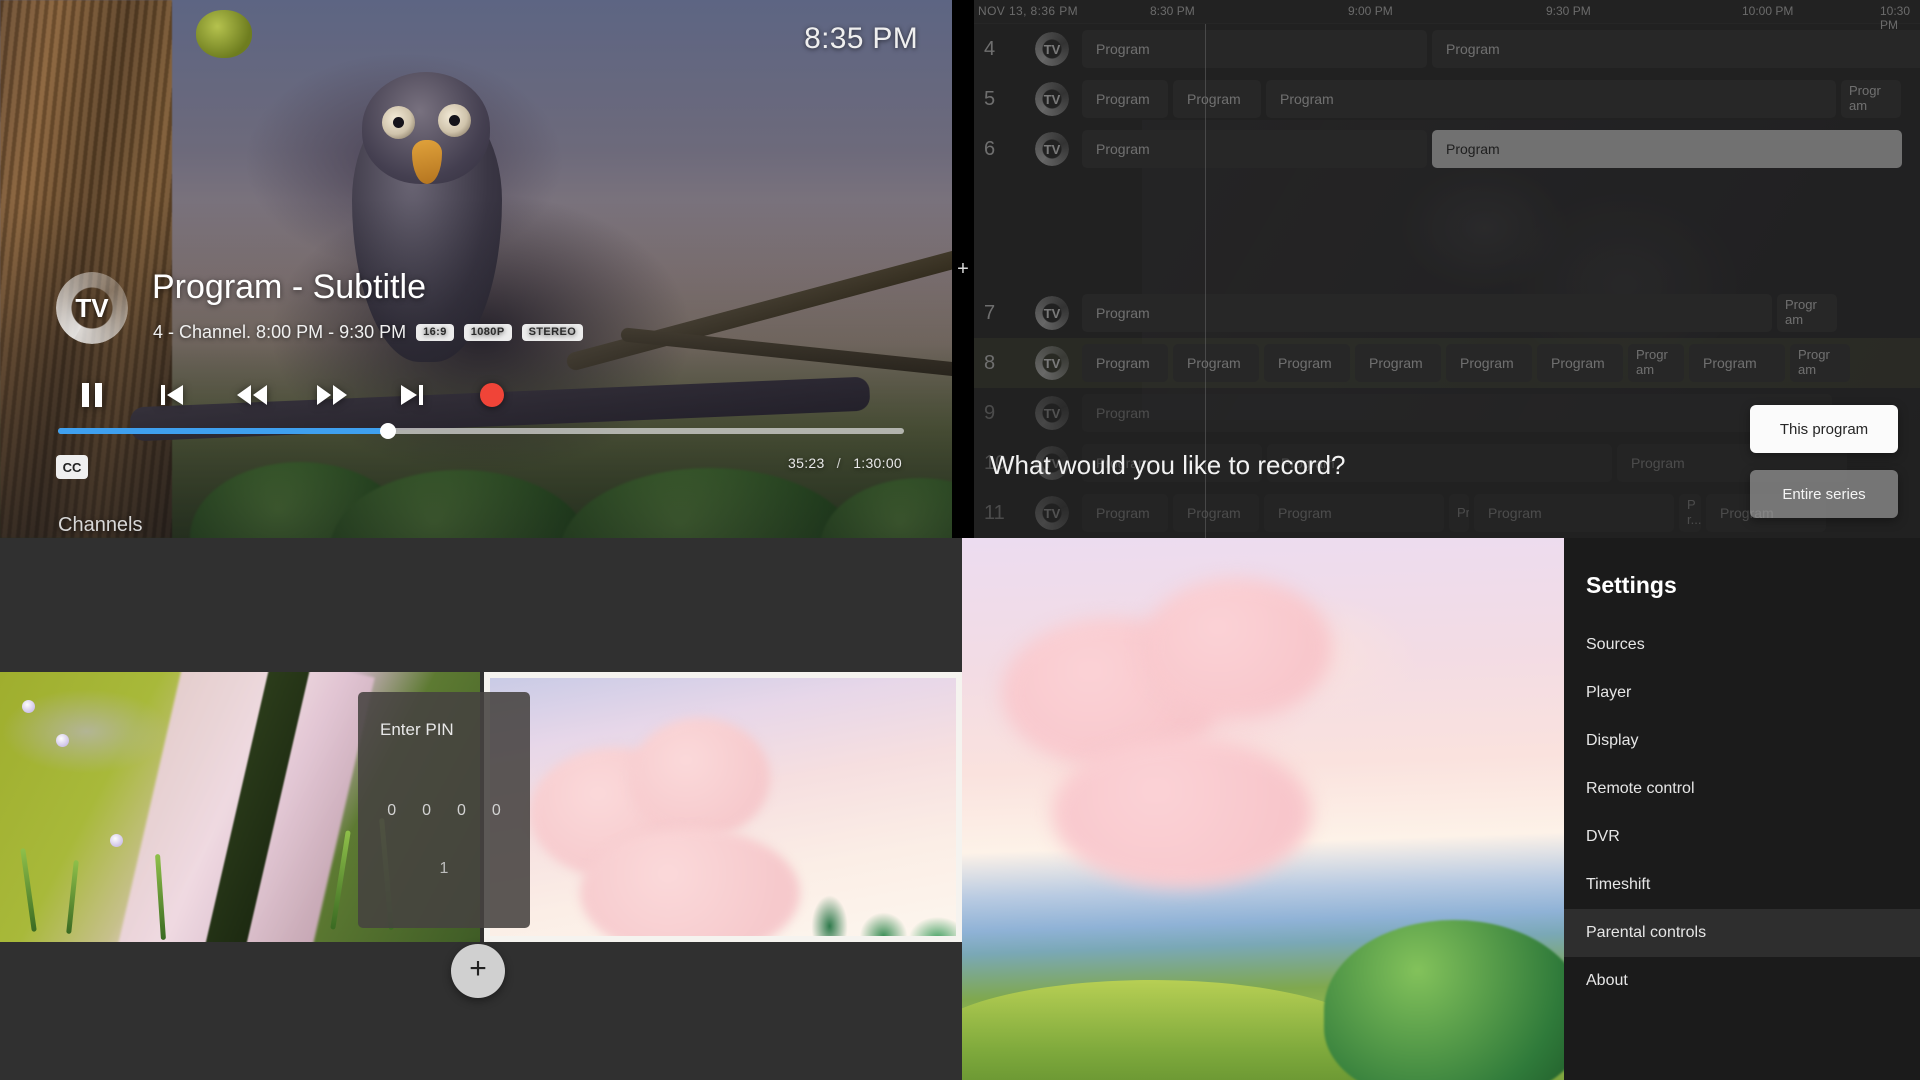  I want to click on player-transport-controls, so click(292, 395).